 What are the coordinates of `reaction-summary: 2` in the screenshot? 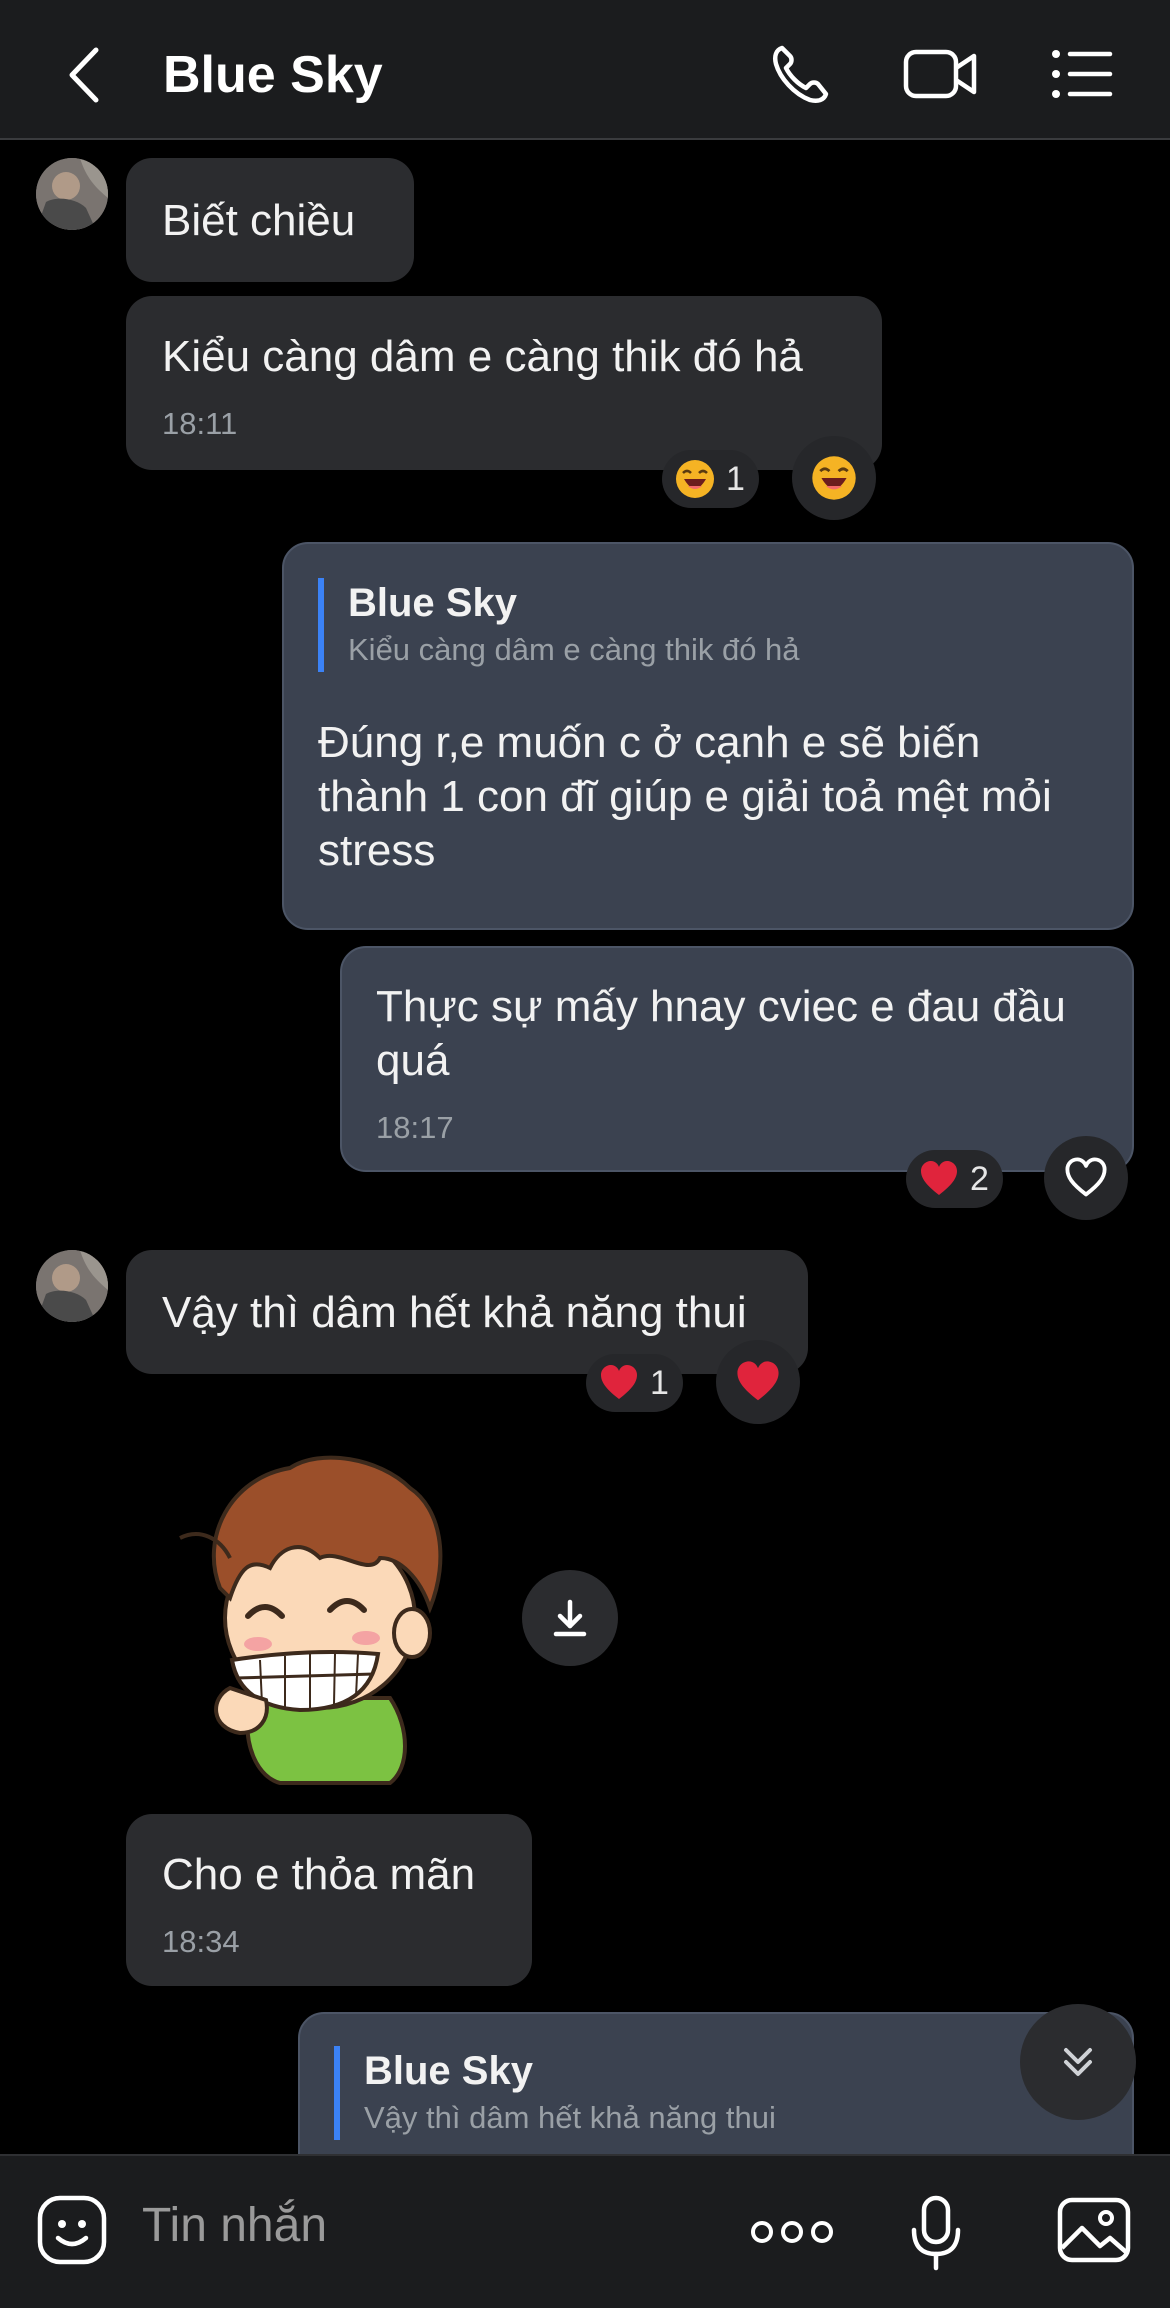 It's located at (954, 1179).